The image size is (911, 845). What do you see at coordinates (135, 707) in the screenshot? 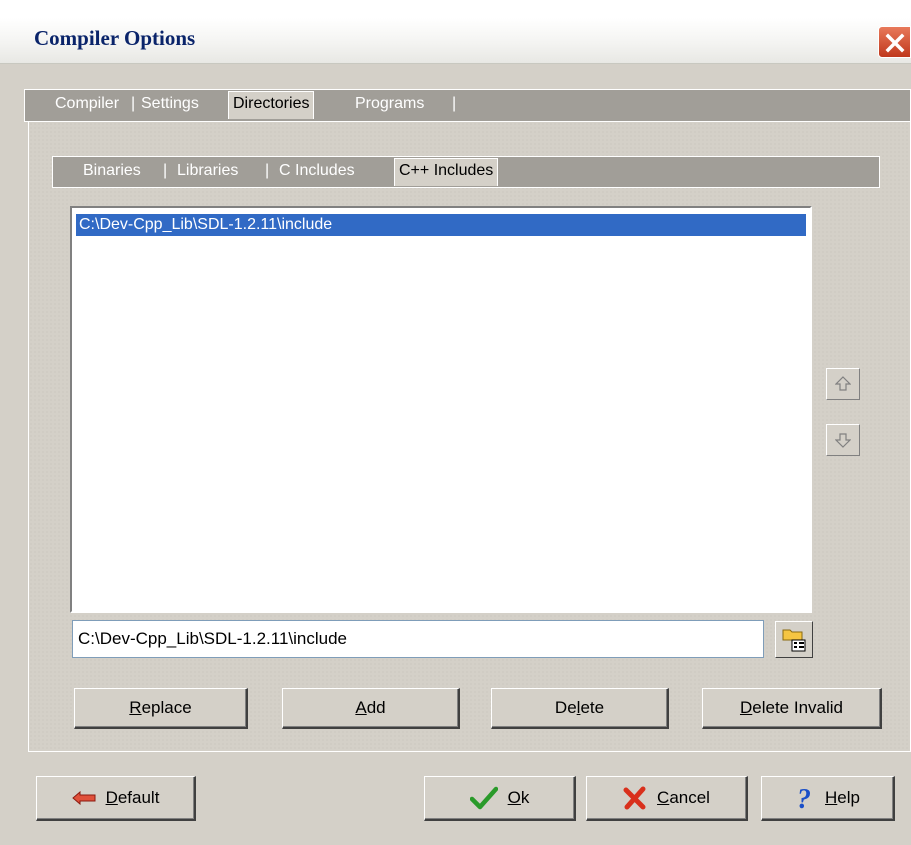
I see `mnemonic: R` at bounding box center [135, 707].